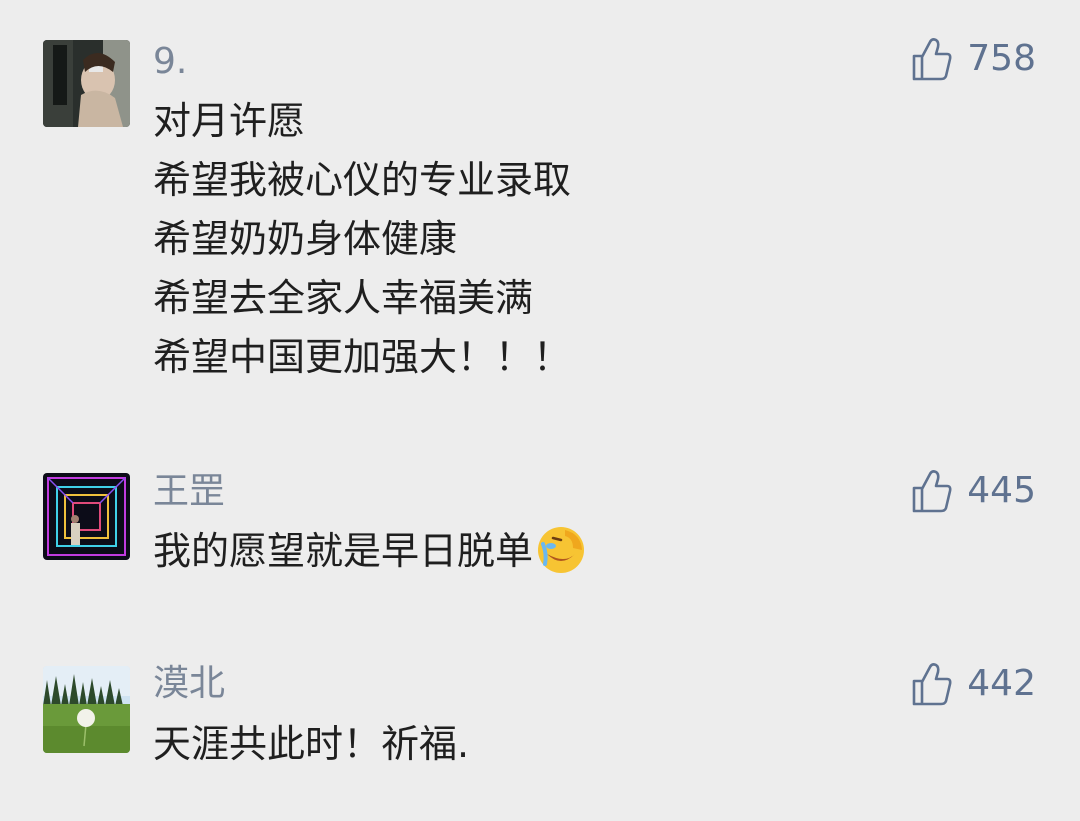  I want to click on like-button: 442, so click(973, 684).